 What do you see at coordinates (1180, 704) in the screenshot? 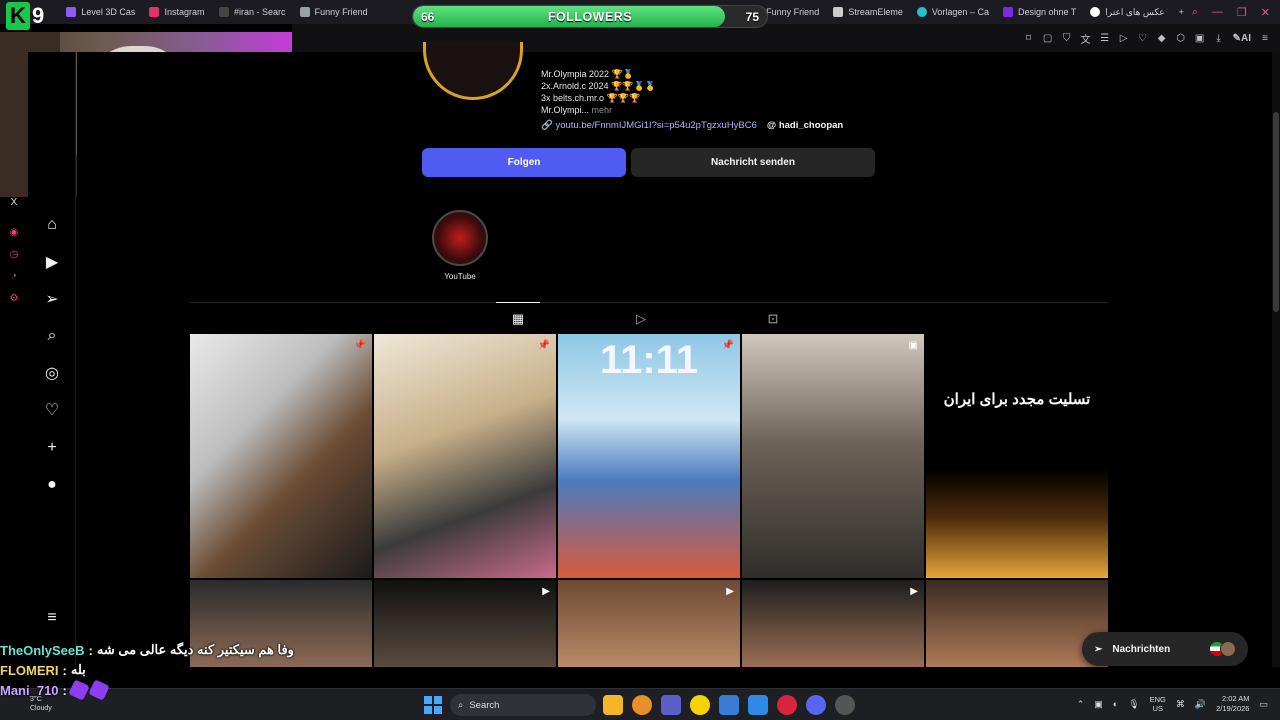
I see `network-icon: ⌘` at bounding box center [1180, 704].